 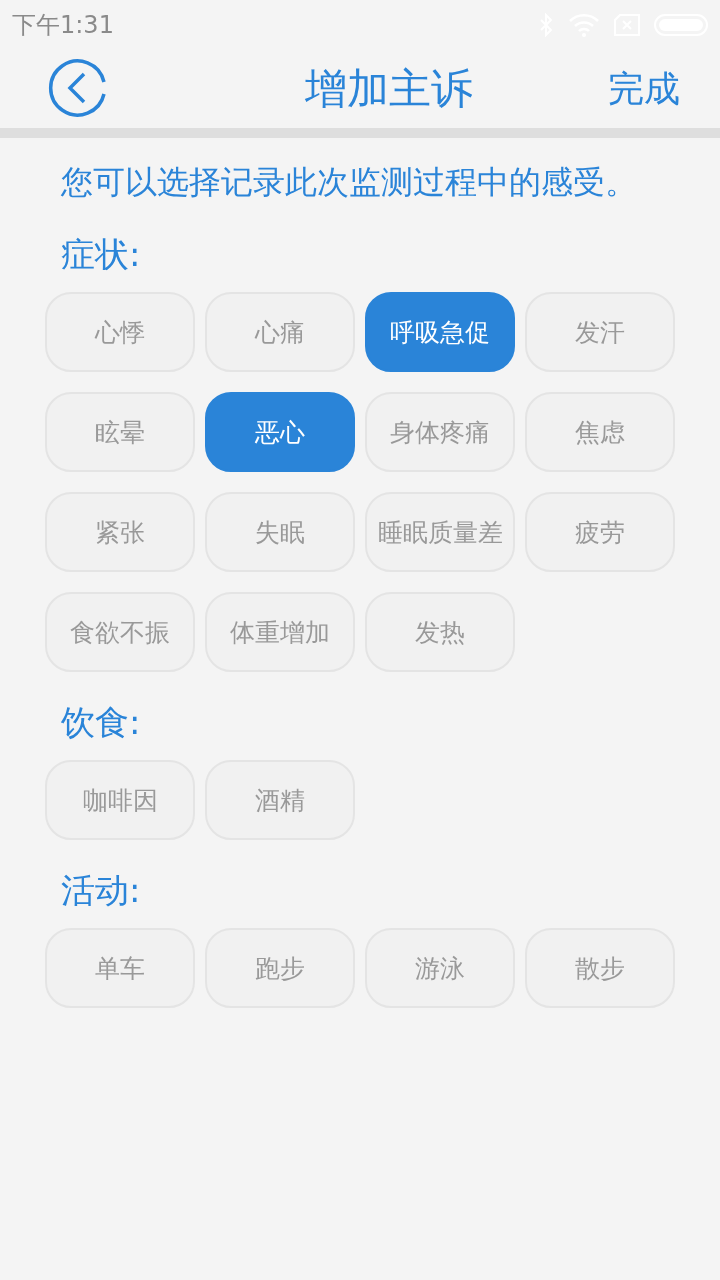 What do you see at coordinates (280, 332) in the screenshot?
I see `tag-chip: 心痛` at bounding box center [280, 332].